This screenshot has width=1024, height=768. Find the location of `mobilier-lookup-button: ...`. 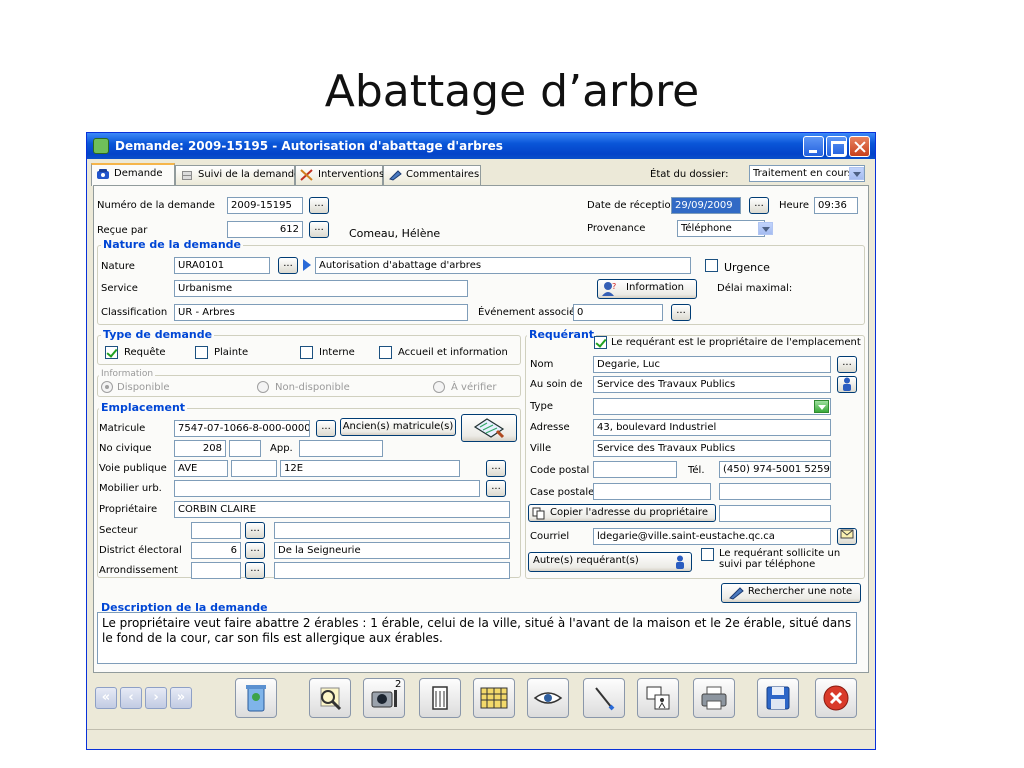

mobilier-lookup-button: ... is located at coordinates (496, 488).